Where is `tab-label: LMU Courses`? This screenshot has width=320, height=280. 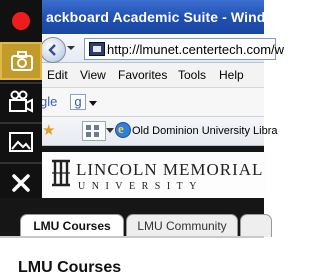
tab-label: LMU Courses is located at coordinates (72, 226).